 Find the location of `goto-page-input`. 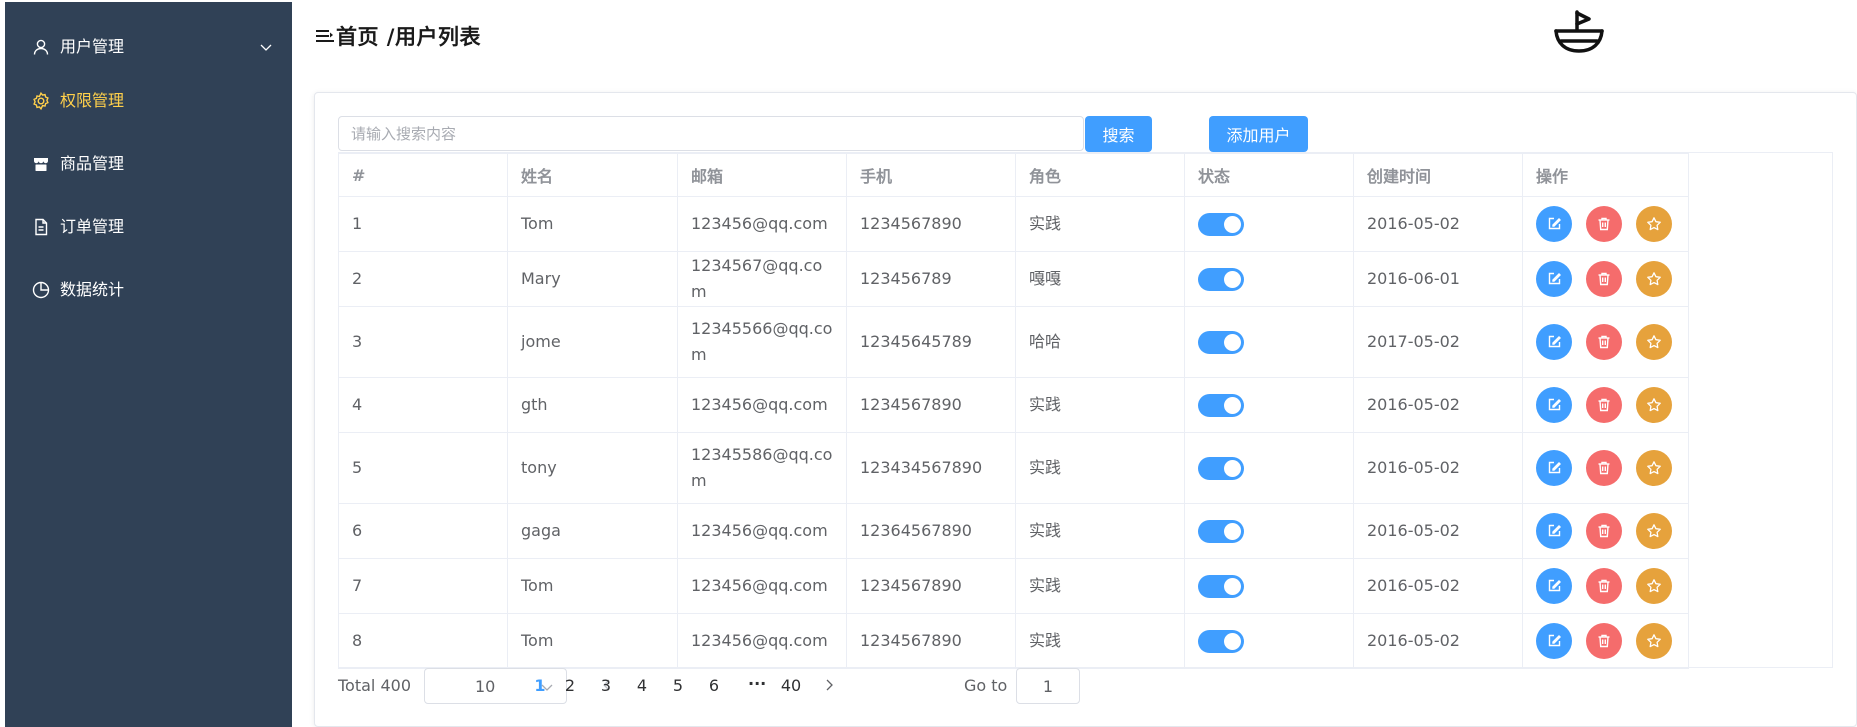

goto-page-input is located at coordinates (1048, 686).